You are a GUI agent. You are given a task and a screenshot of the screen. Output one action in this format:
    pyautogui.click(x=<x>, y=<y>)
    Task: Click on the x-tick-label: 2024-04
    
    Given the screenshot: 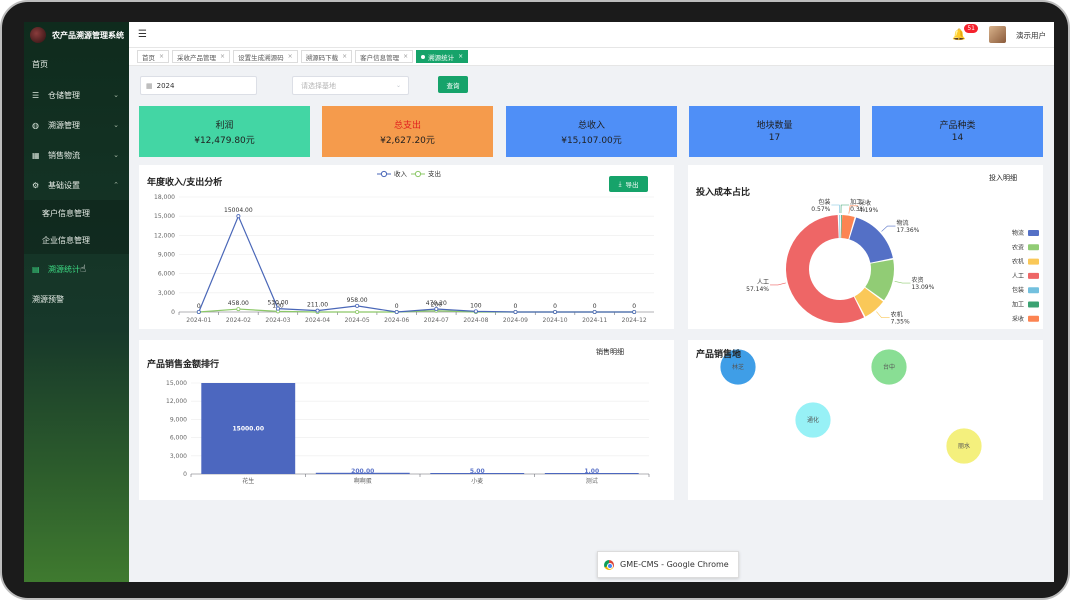 What is the action you would take?
    pyautogui.click(x=317, y=320)
    